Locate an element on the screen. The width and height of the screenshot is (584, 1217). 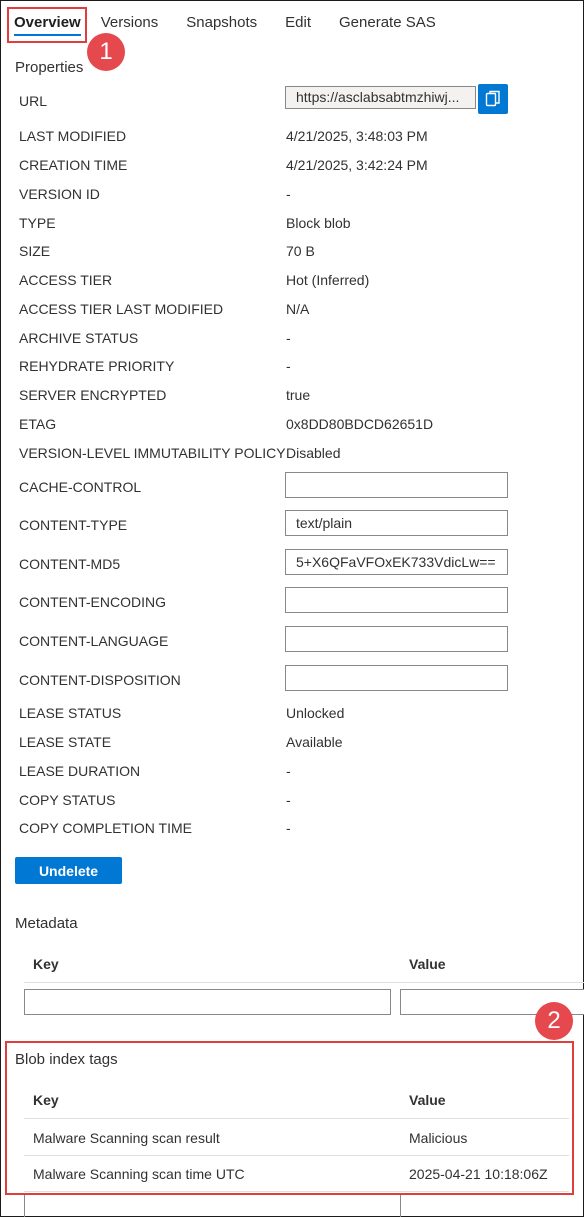
property-value: Block blob is located at coordinates (318, 223).